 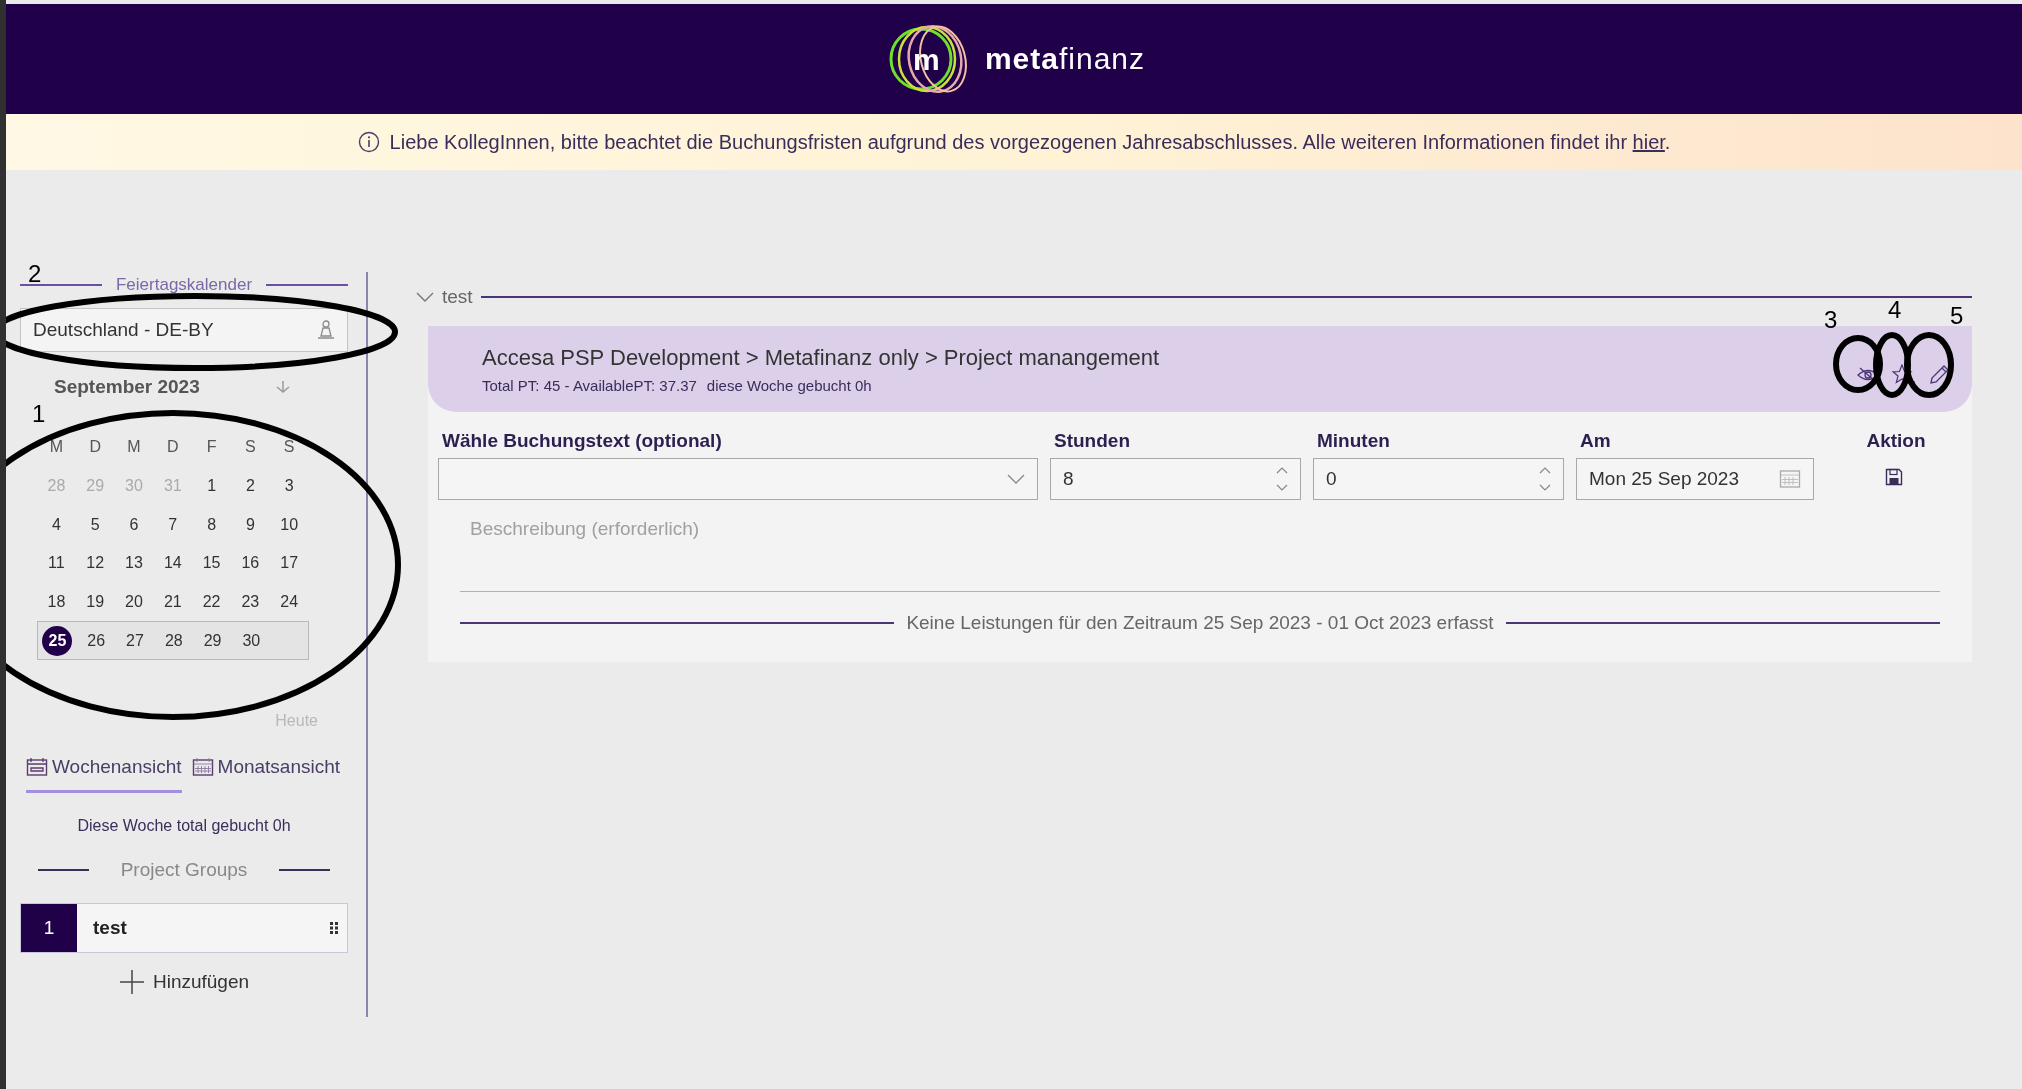 What do you see at coordinates (211, 524) in the screenshot?
I see `calendar-day: 8` at bounding box center [211, 524].